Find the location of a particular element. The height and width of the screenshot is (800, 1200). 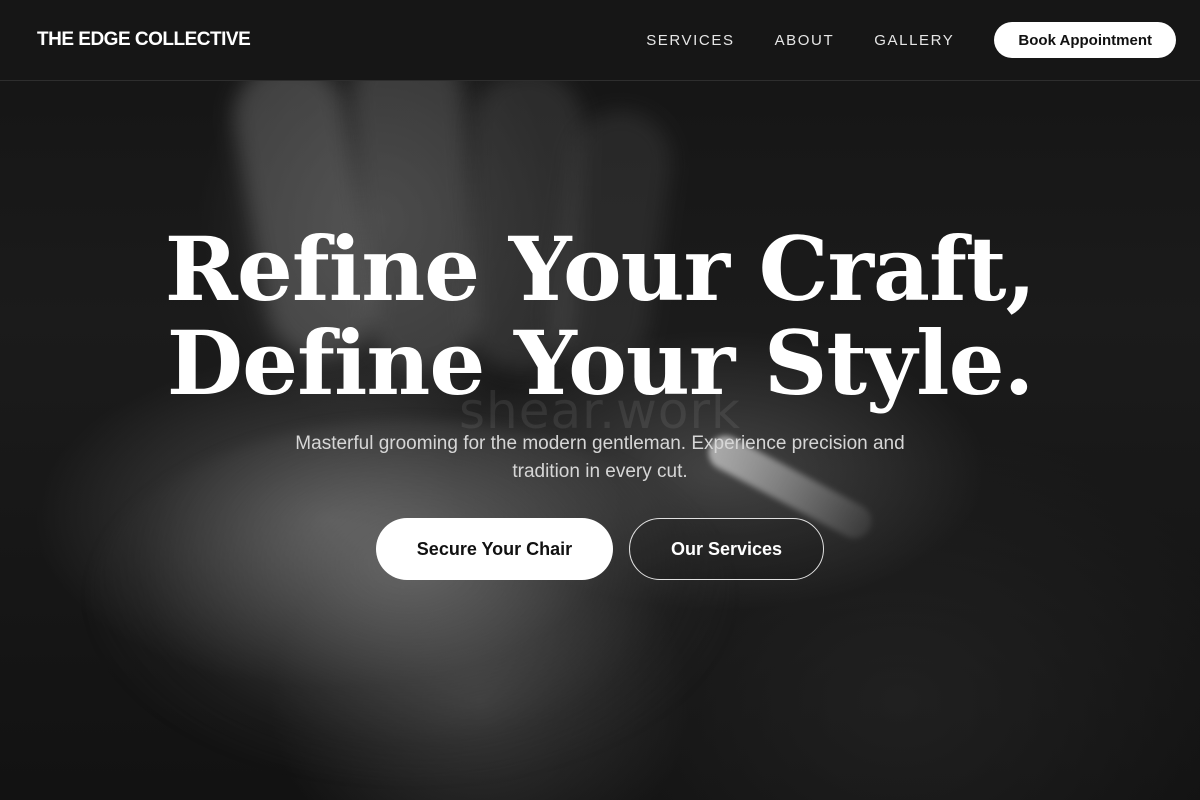

hero-cta-group: Secure Your Chair Our Services is located at coordinates (600, 549).